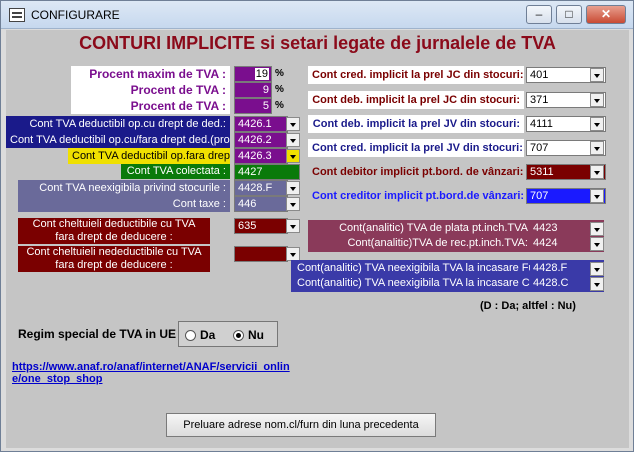 The height and width of the screenshot is (452, 634). Describe the element at coordinates (97, 334) in the screenshot. I see `eu-vat-regime-label: Regim special de TVA in UE` at that location.